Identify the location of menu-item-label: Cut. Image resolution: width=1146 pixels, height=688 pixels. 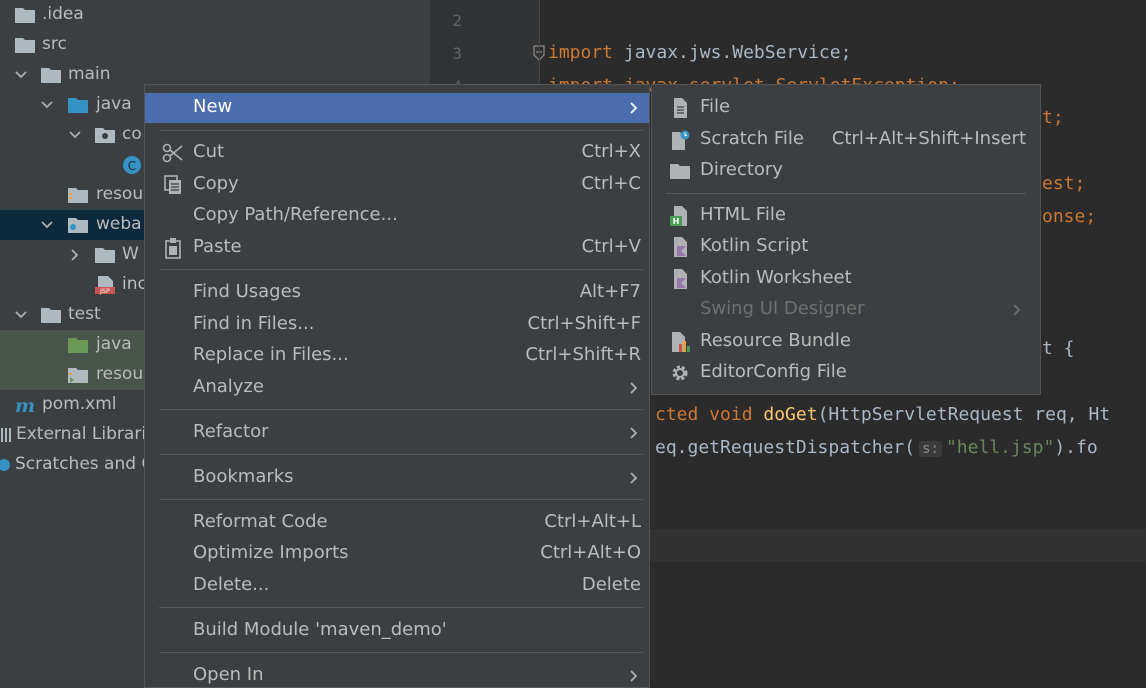
(209, 151).